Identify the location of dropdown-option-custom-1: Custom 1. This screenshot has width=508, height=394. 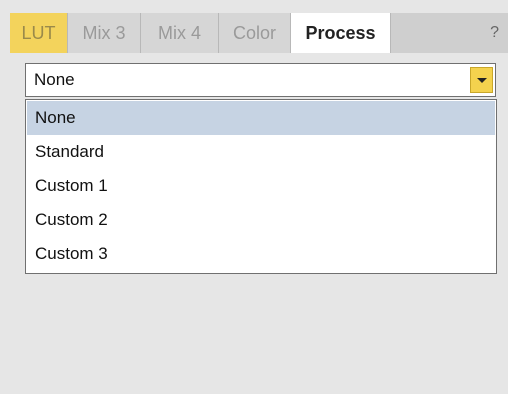
(261, 186).